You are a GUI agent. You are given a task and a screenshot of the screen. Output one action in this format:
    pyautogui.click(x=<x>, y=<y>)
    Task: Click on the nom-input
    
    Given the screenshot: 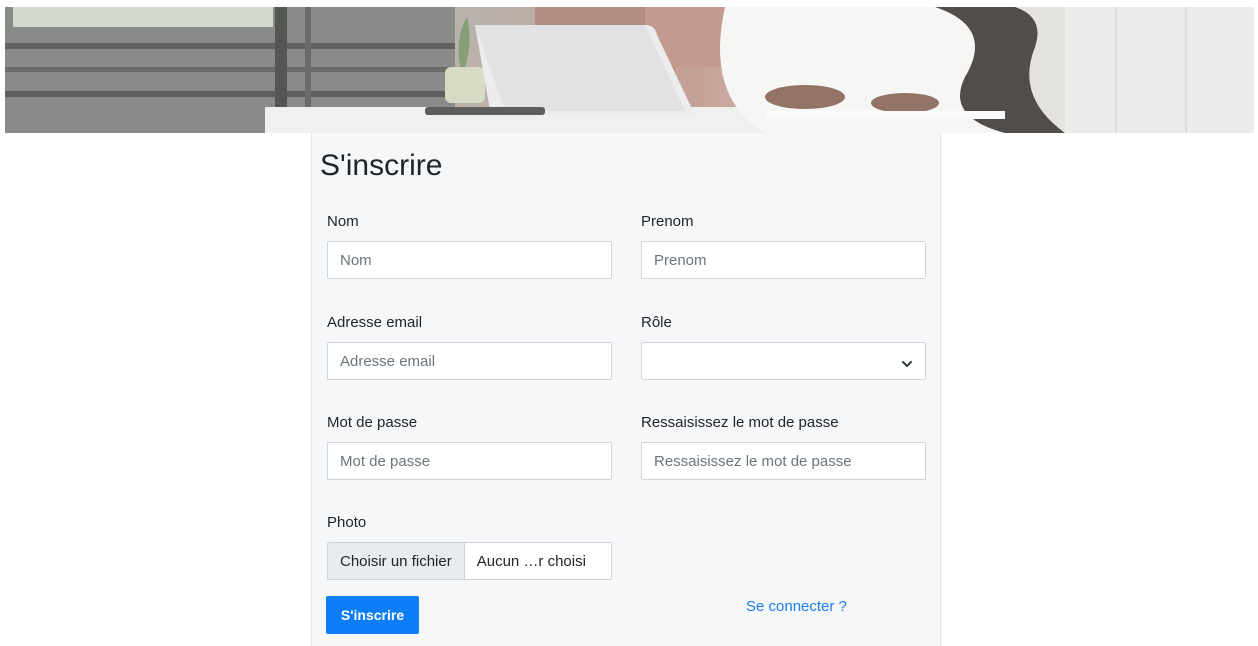 What is the action you would take?
    pyautogui.click(x=469, y=260)
    